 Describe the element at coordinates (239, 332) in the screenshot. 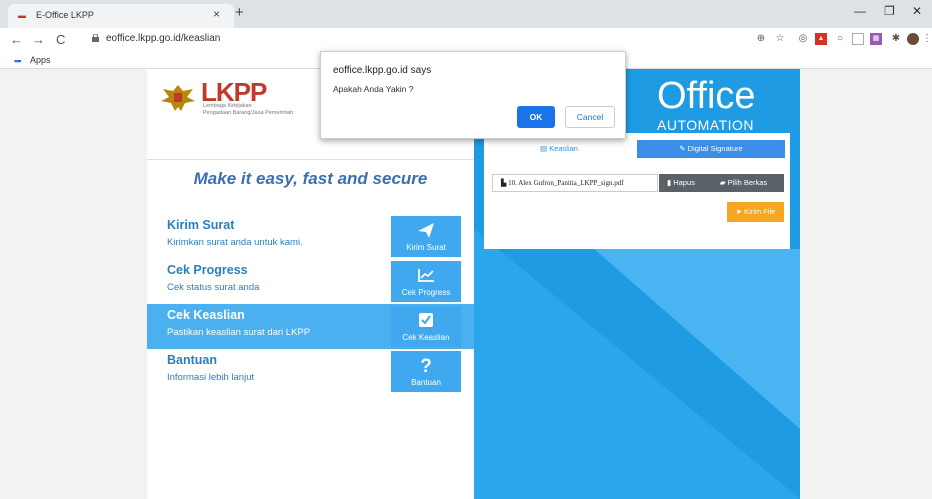

I see `menu-desc: Pastikan keaslian surat dari LKPP` at that location.